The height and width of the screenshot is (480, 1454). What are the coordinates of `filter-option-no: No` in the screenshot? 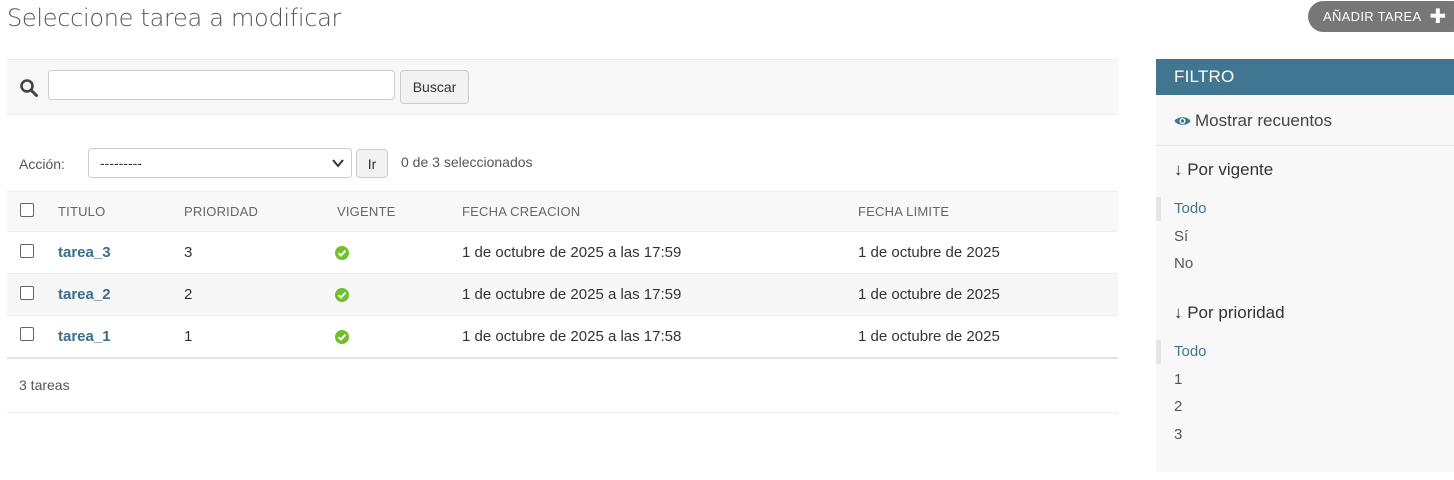 It's located at (1305, 264).